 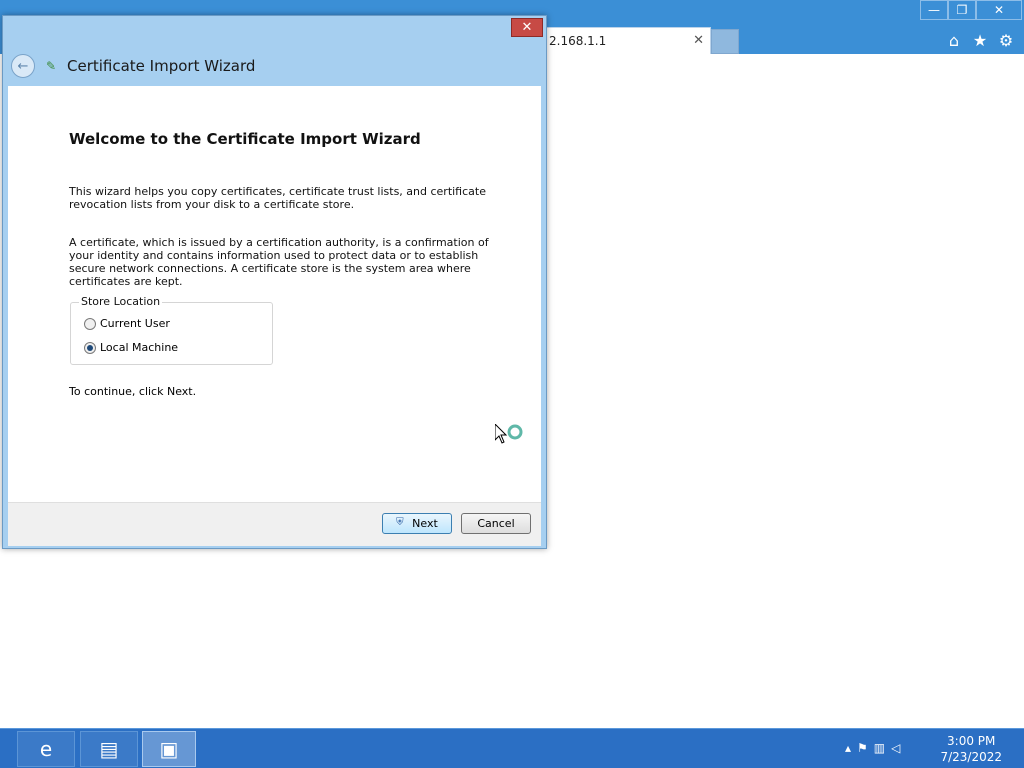 What do you see at coordinates (527, 27) in the screenshot?
I see `dialog-close-button: ✕` at bounding box center [527, 27].